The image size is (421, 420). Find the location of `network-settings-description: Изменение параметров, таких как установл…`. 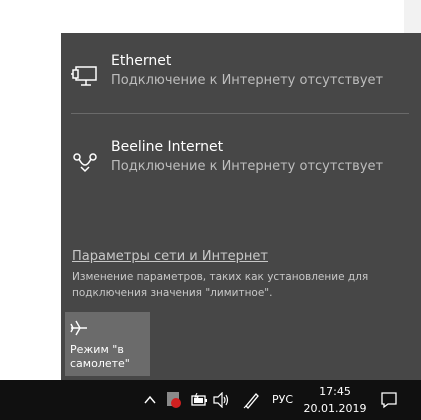

network-settings-description: Изменение параметров, таких как установл… is located at coordinates (220, 285).